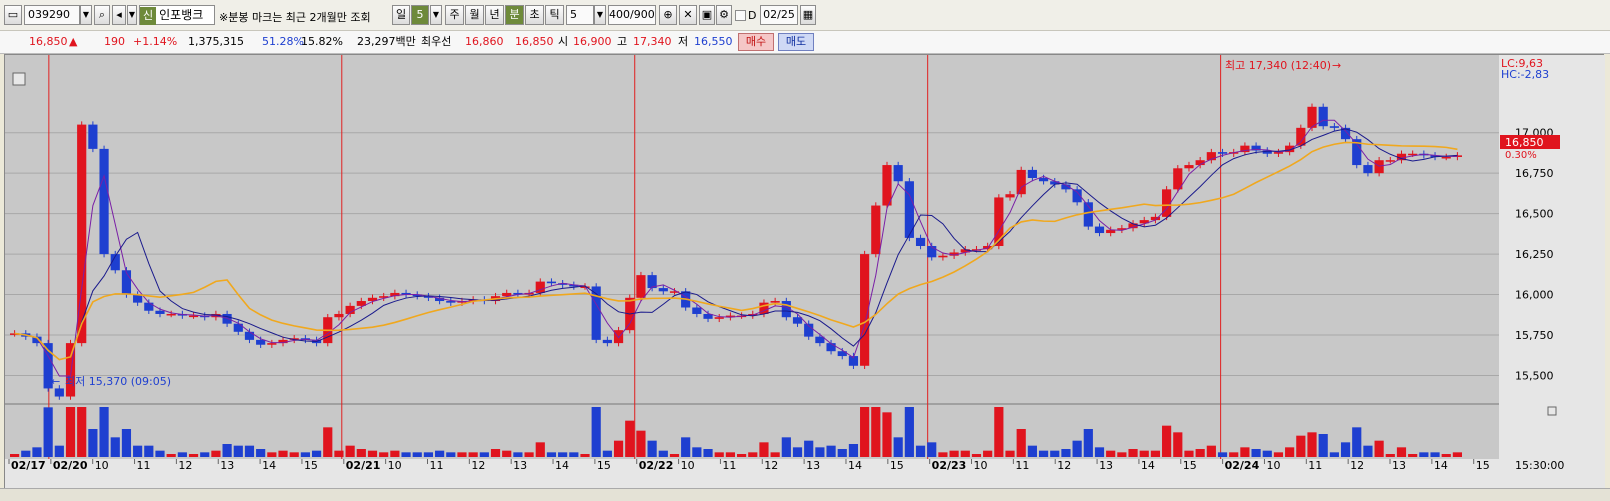 The image size is (1610, 501). I want to click on calendar-icon: ▦, so click(808, 15).